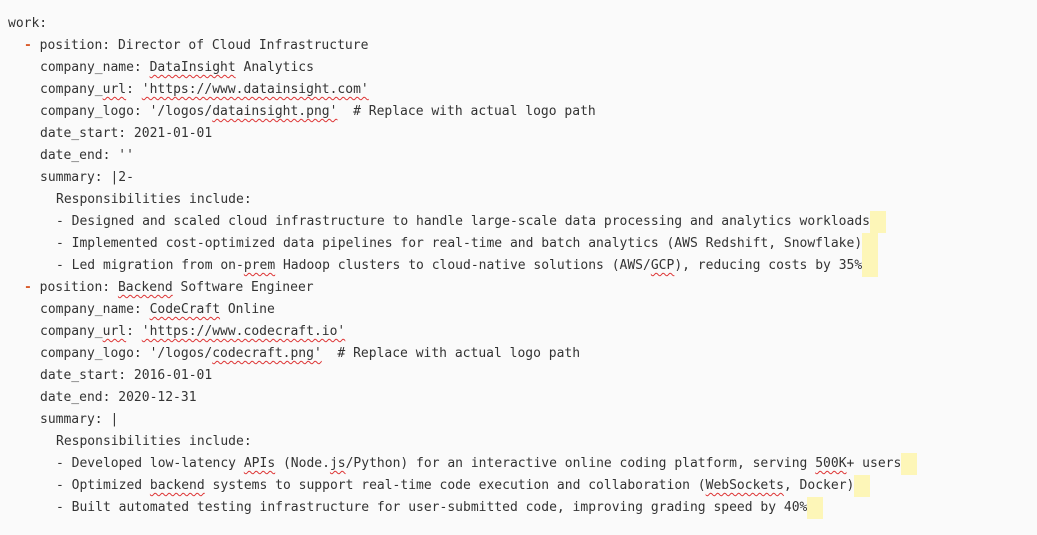 Image resolution: width=1037 pixels, height=535 pixels. What do you see at coordinates (177, 485) in the screenshot?
I see `spell-error: backend` at bounding box center [177, 485].